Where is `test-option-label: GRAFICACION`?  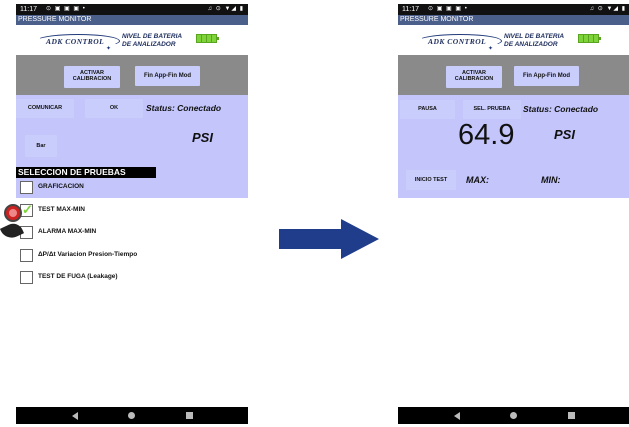 test-option-label: GRAFICACION is located at coordinates (61, 186).